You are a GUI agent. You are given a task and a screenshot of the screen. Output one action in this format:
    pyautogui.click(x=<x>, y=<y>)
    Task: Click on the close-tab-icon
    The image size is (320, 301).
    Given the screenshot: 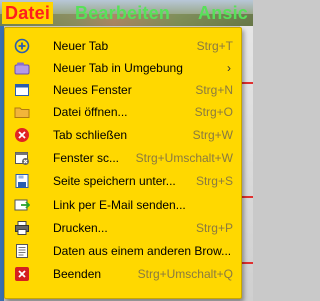 What is the action you would take?
    pyautogui.click(x=22, y=135)
    